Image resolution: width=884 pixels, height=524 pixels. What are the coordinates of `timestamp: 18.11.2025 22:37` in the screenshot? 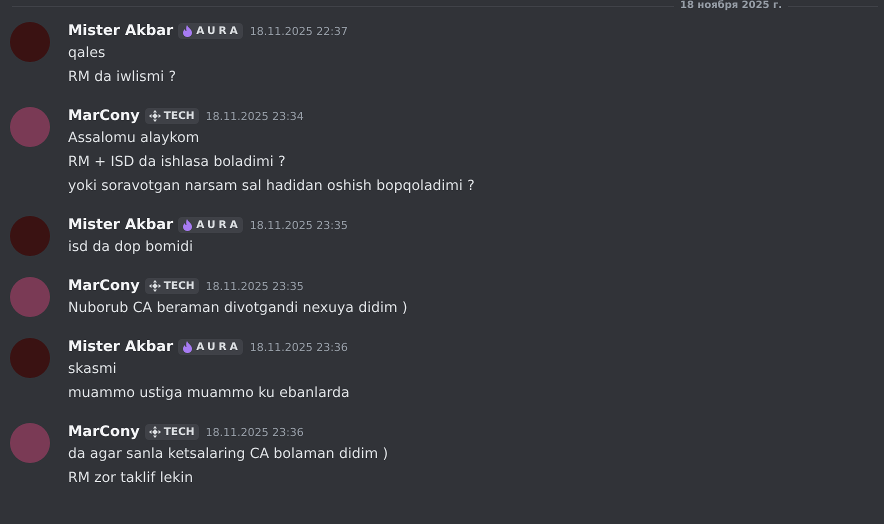 It's located at (299, 31).